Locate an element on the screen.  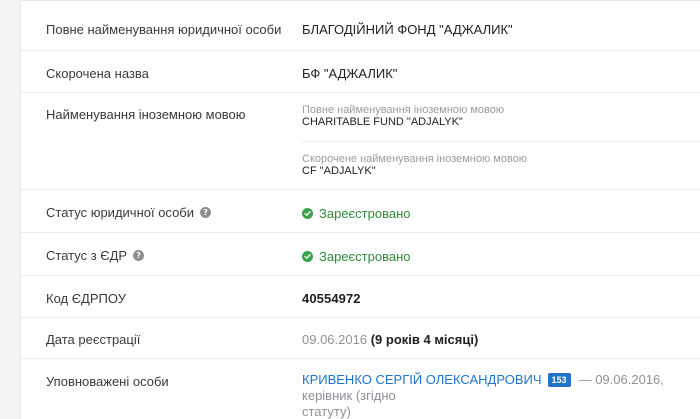
foreign-divider is located at coordinates (501, 141).